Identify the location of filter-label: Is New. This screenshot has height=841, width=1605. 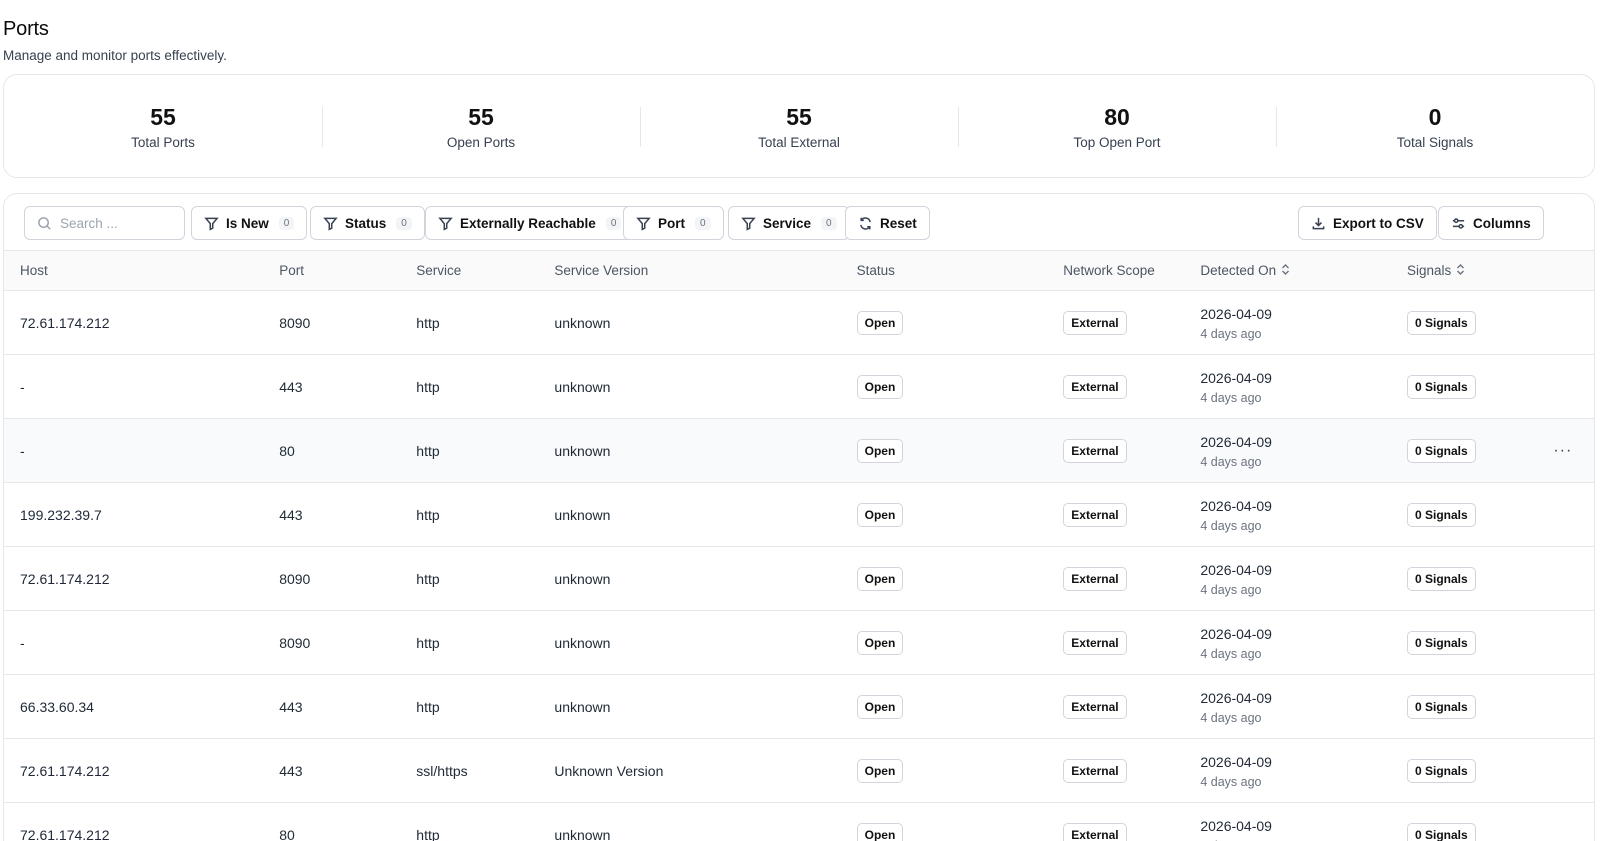
(247, 223).